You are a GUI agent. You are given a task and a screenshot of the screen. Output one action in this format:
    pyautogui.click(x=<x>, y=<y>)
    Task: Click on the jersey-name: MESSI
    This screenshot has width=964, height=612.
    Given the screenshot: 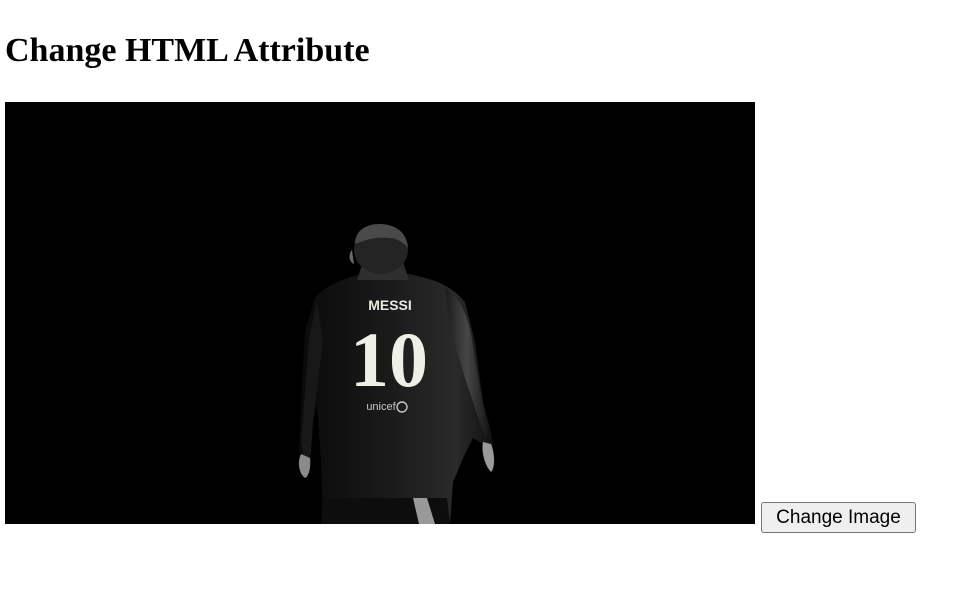 What is the action you would take?
    pyautogui.click(x=390, y=305)
    